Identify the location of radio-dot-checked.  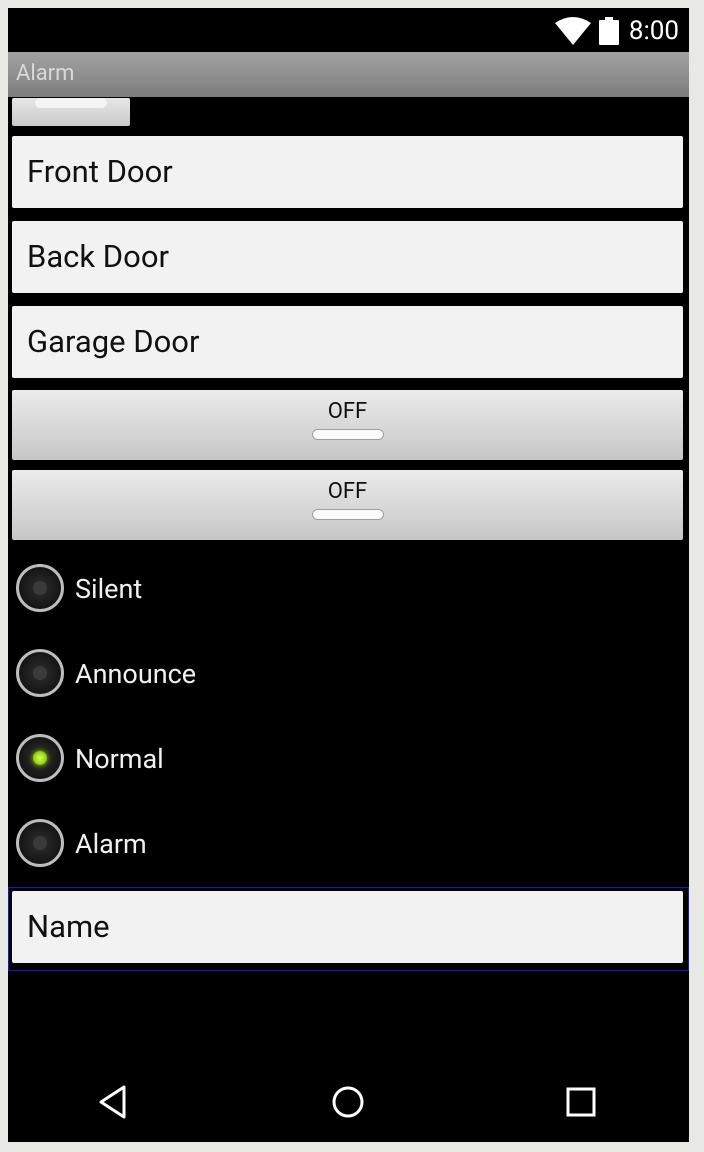
(40, 758).